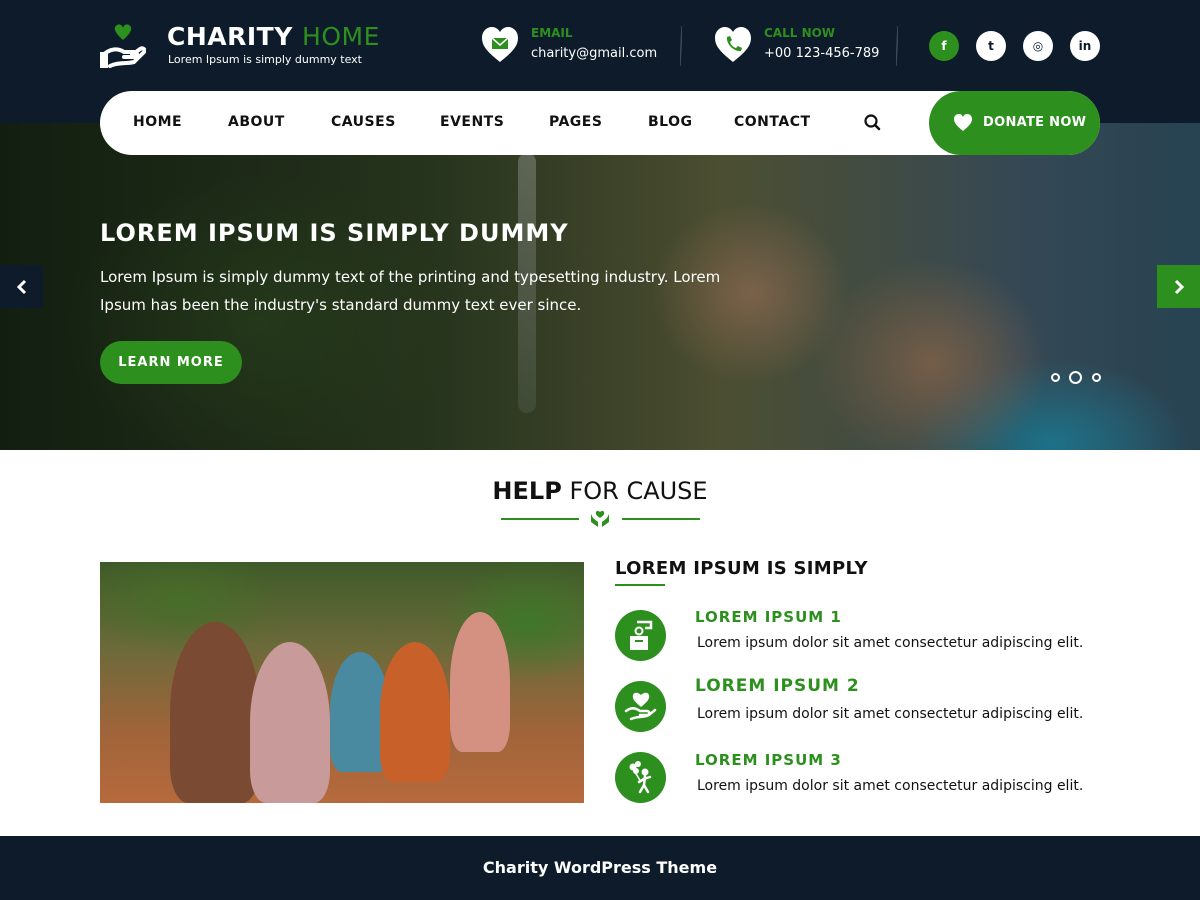 The height and width of the screenshot is (900, 1200). What do you see at coordinates (777, 686) in the screenshot?
I see `feature-title-2: LOREM IPSUM 2` at bounding box center [777, 686].